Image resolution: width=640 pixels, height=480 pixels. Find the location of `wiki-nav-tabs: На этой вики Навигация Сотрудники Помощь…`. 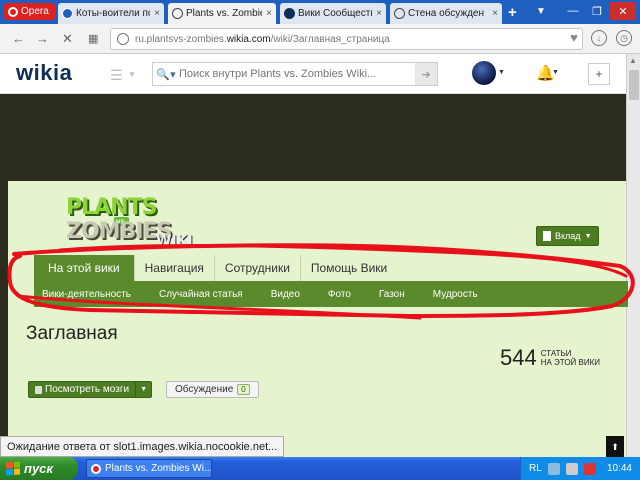

wiki-nav-tabs: На этой вики Навигация Сотрудники Помощь… is located at coordinates (215, 268).